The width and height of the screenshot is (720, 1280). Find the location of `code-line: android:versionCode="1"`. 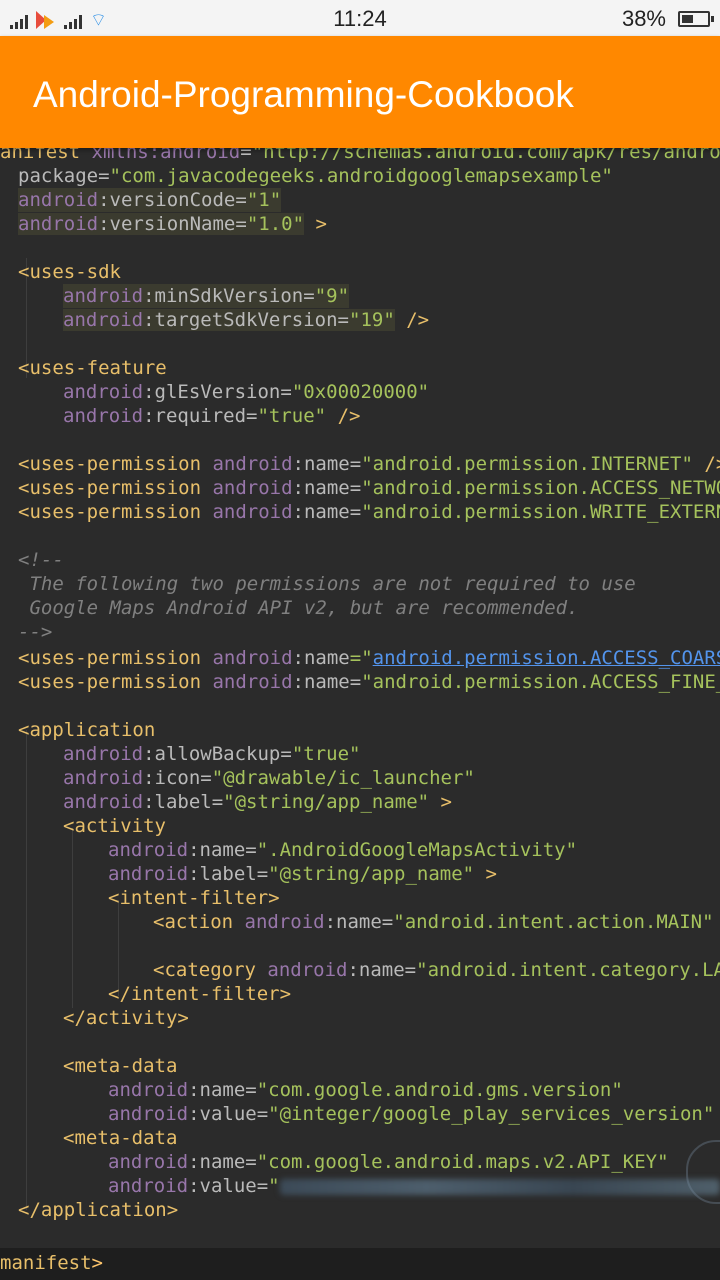

code-line: android:versionCode="1" is located at coordinates (150, 200).